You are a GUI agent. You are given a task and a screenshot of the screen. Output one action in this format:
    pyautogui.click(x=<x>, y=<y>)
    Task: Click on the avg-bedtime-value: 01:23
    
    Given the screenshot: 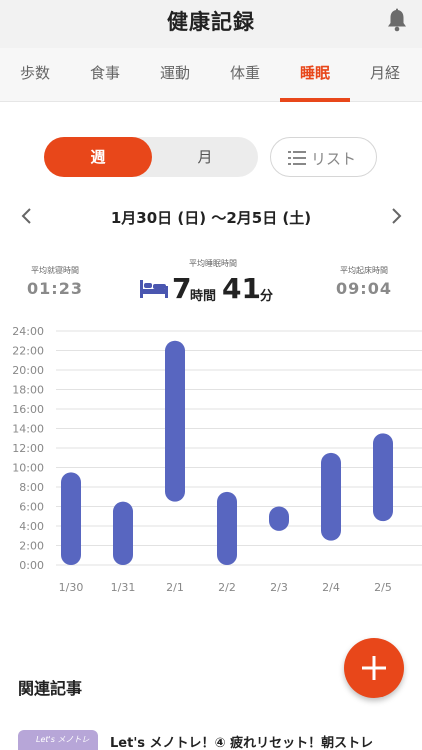 What is the action you would take?
    pyautogui.click(x=55, y=288)
    